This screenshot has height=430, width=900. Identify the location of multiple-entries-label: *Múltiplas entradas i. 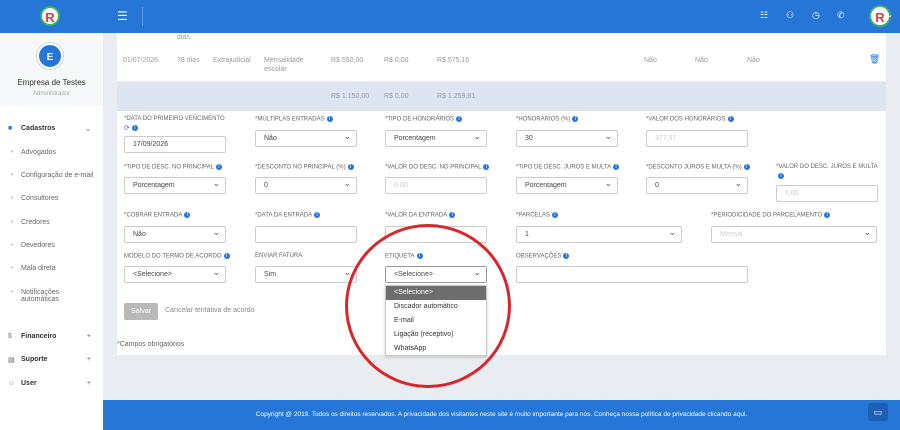
(294, 119).